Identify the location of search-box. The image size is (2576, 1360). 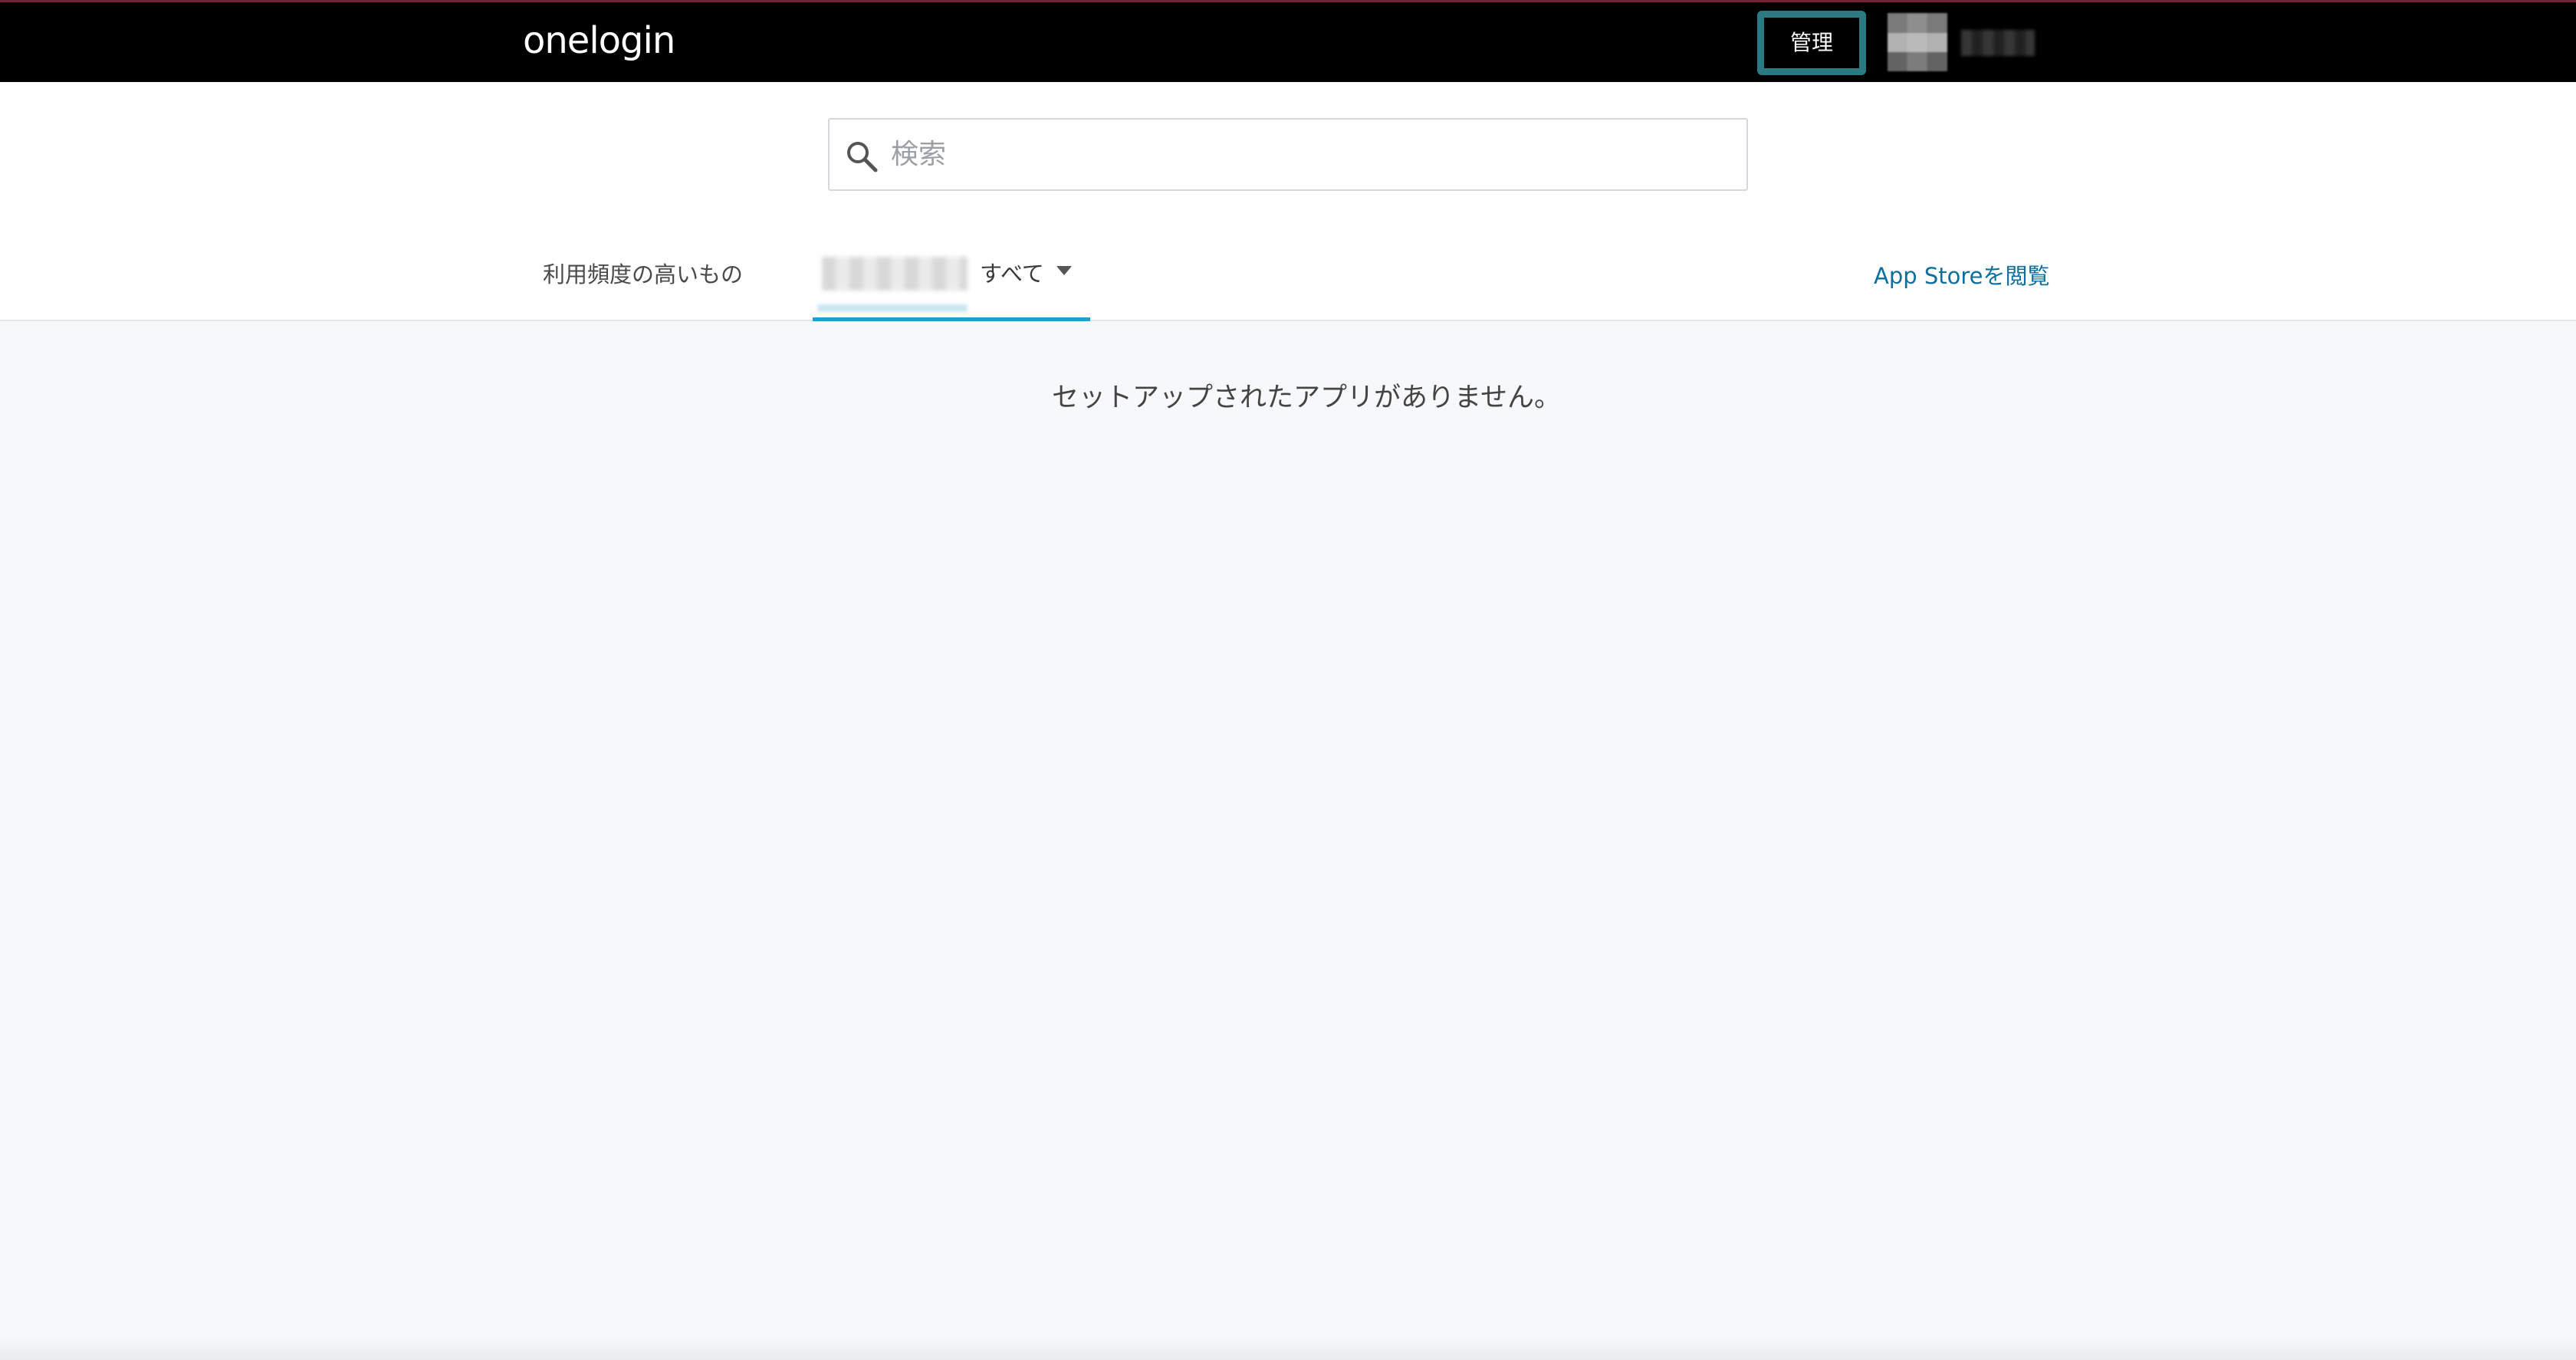
(1288, 154).